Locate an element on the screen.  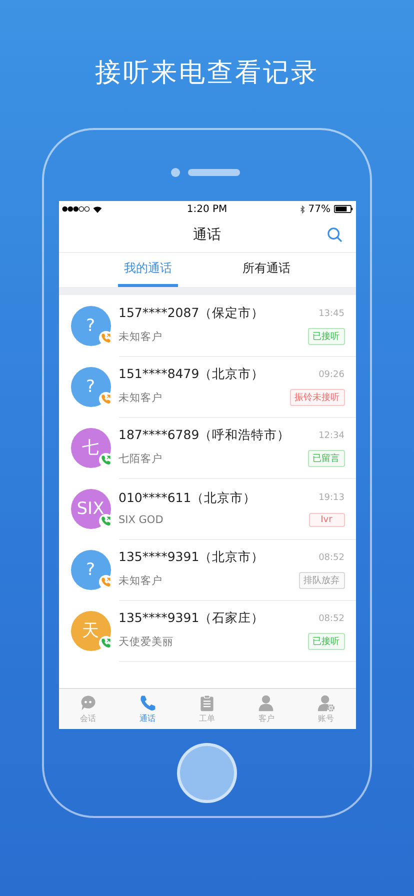
customer-name: 天使爱美丽 is located at coordinates (146, 641).